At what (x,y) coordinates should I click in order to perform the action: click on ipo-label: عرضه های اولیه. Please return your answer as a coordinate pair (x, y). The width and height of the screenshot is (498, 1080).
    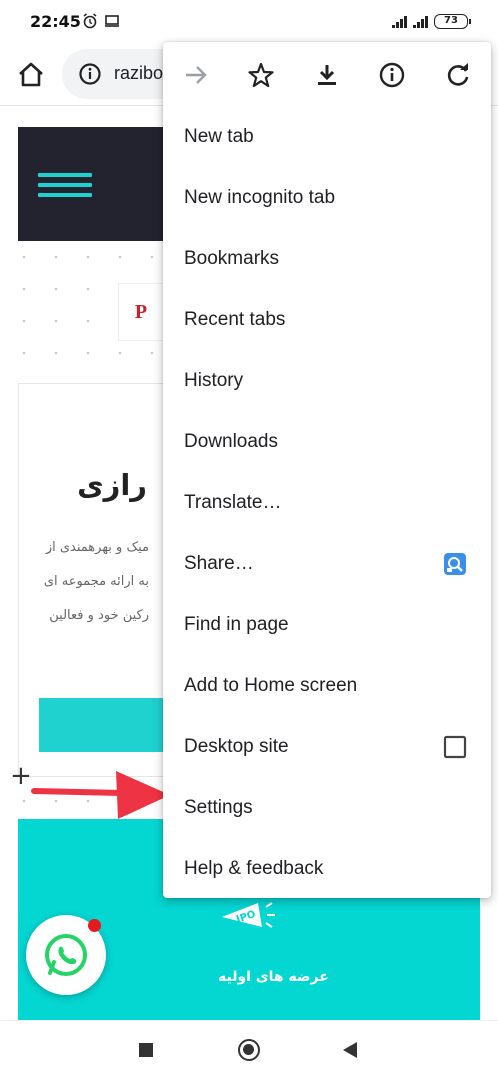
    Looking at the image, I should click on (273, 977).